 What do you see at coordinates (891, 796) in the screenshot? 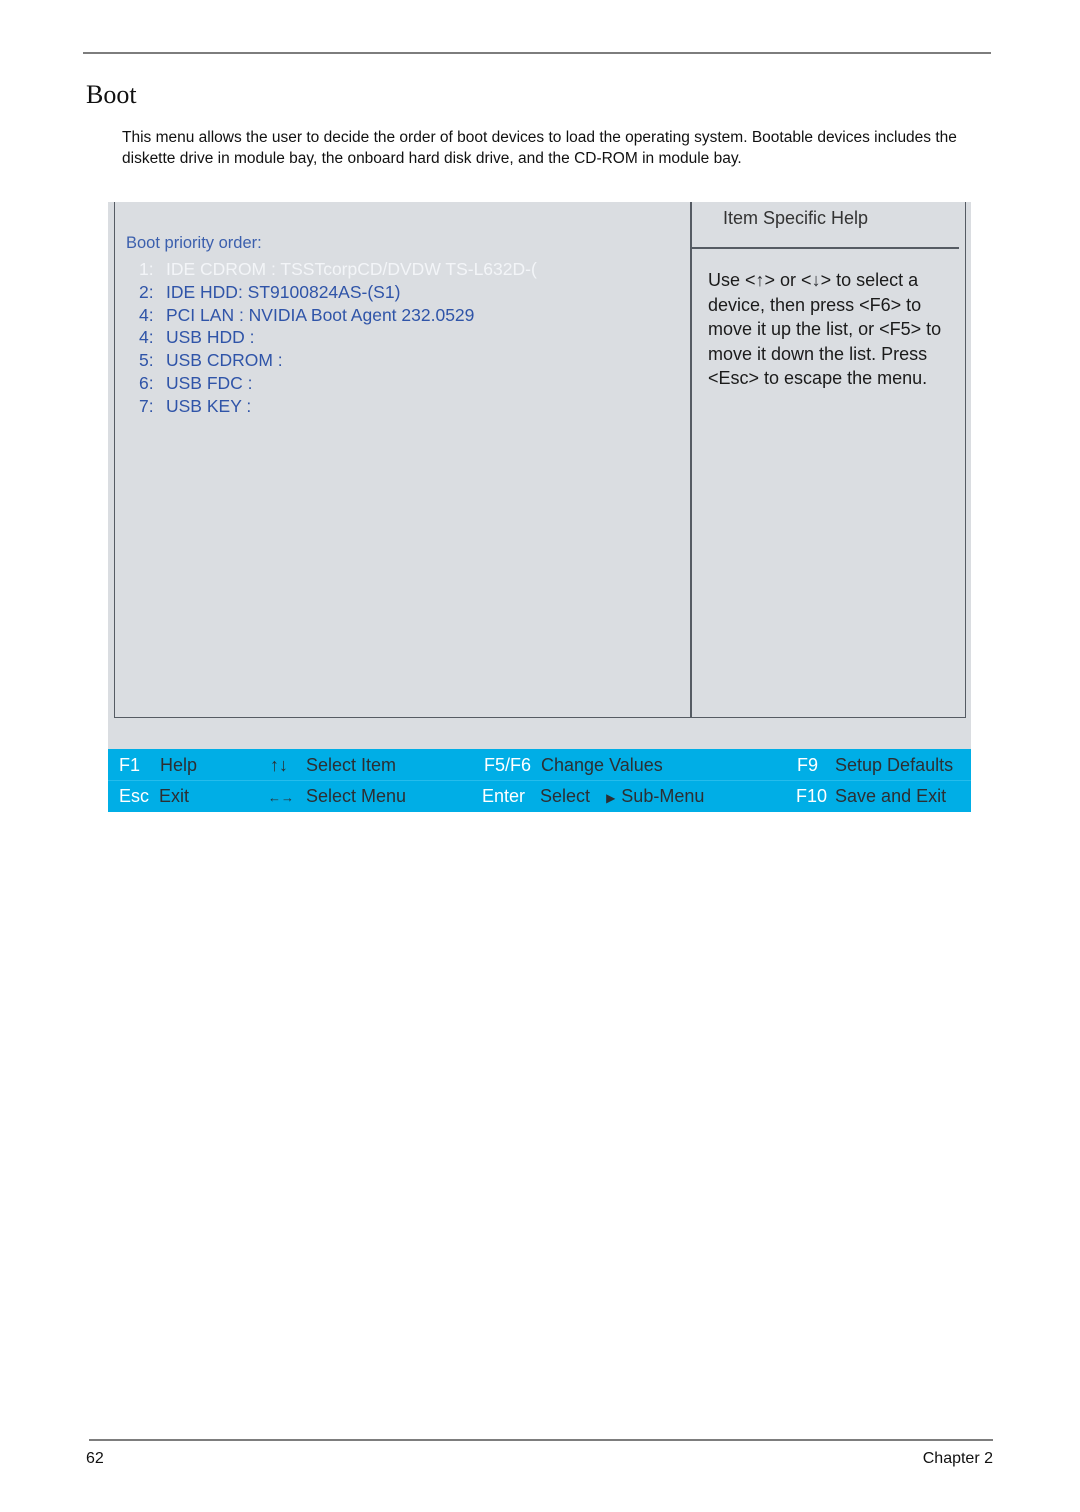
I see `key-desc: Save and Exit` at bounding box center [891, 796].